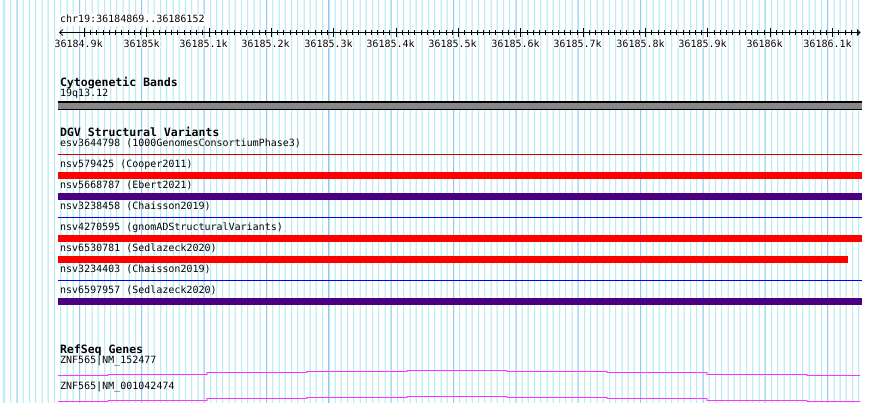 The image size is (890, 403). I want to click on tick-label: 36185.4k, so click(390, 44).